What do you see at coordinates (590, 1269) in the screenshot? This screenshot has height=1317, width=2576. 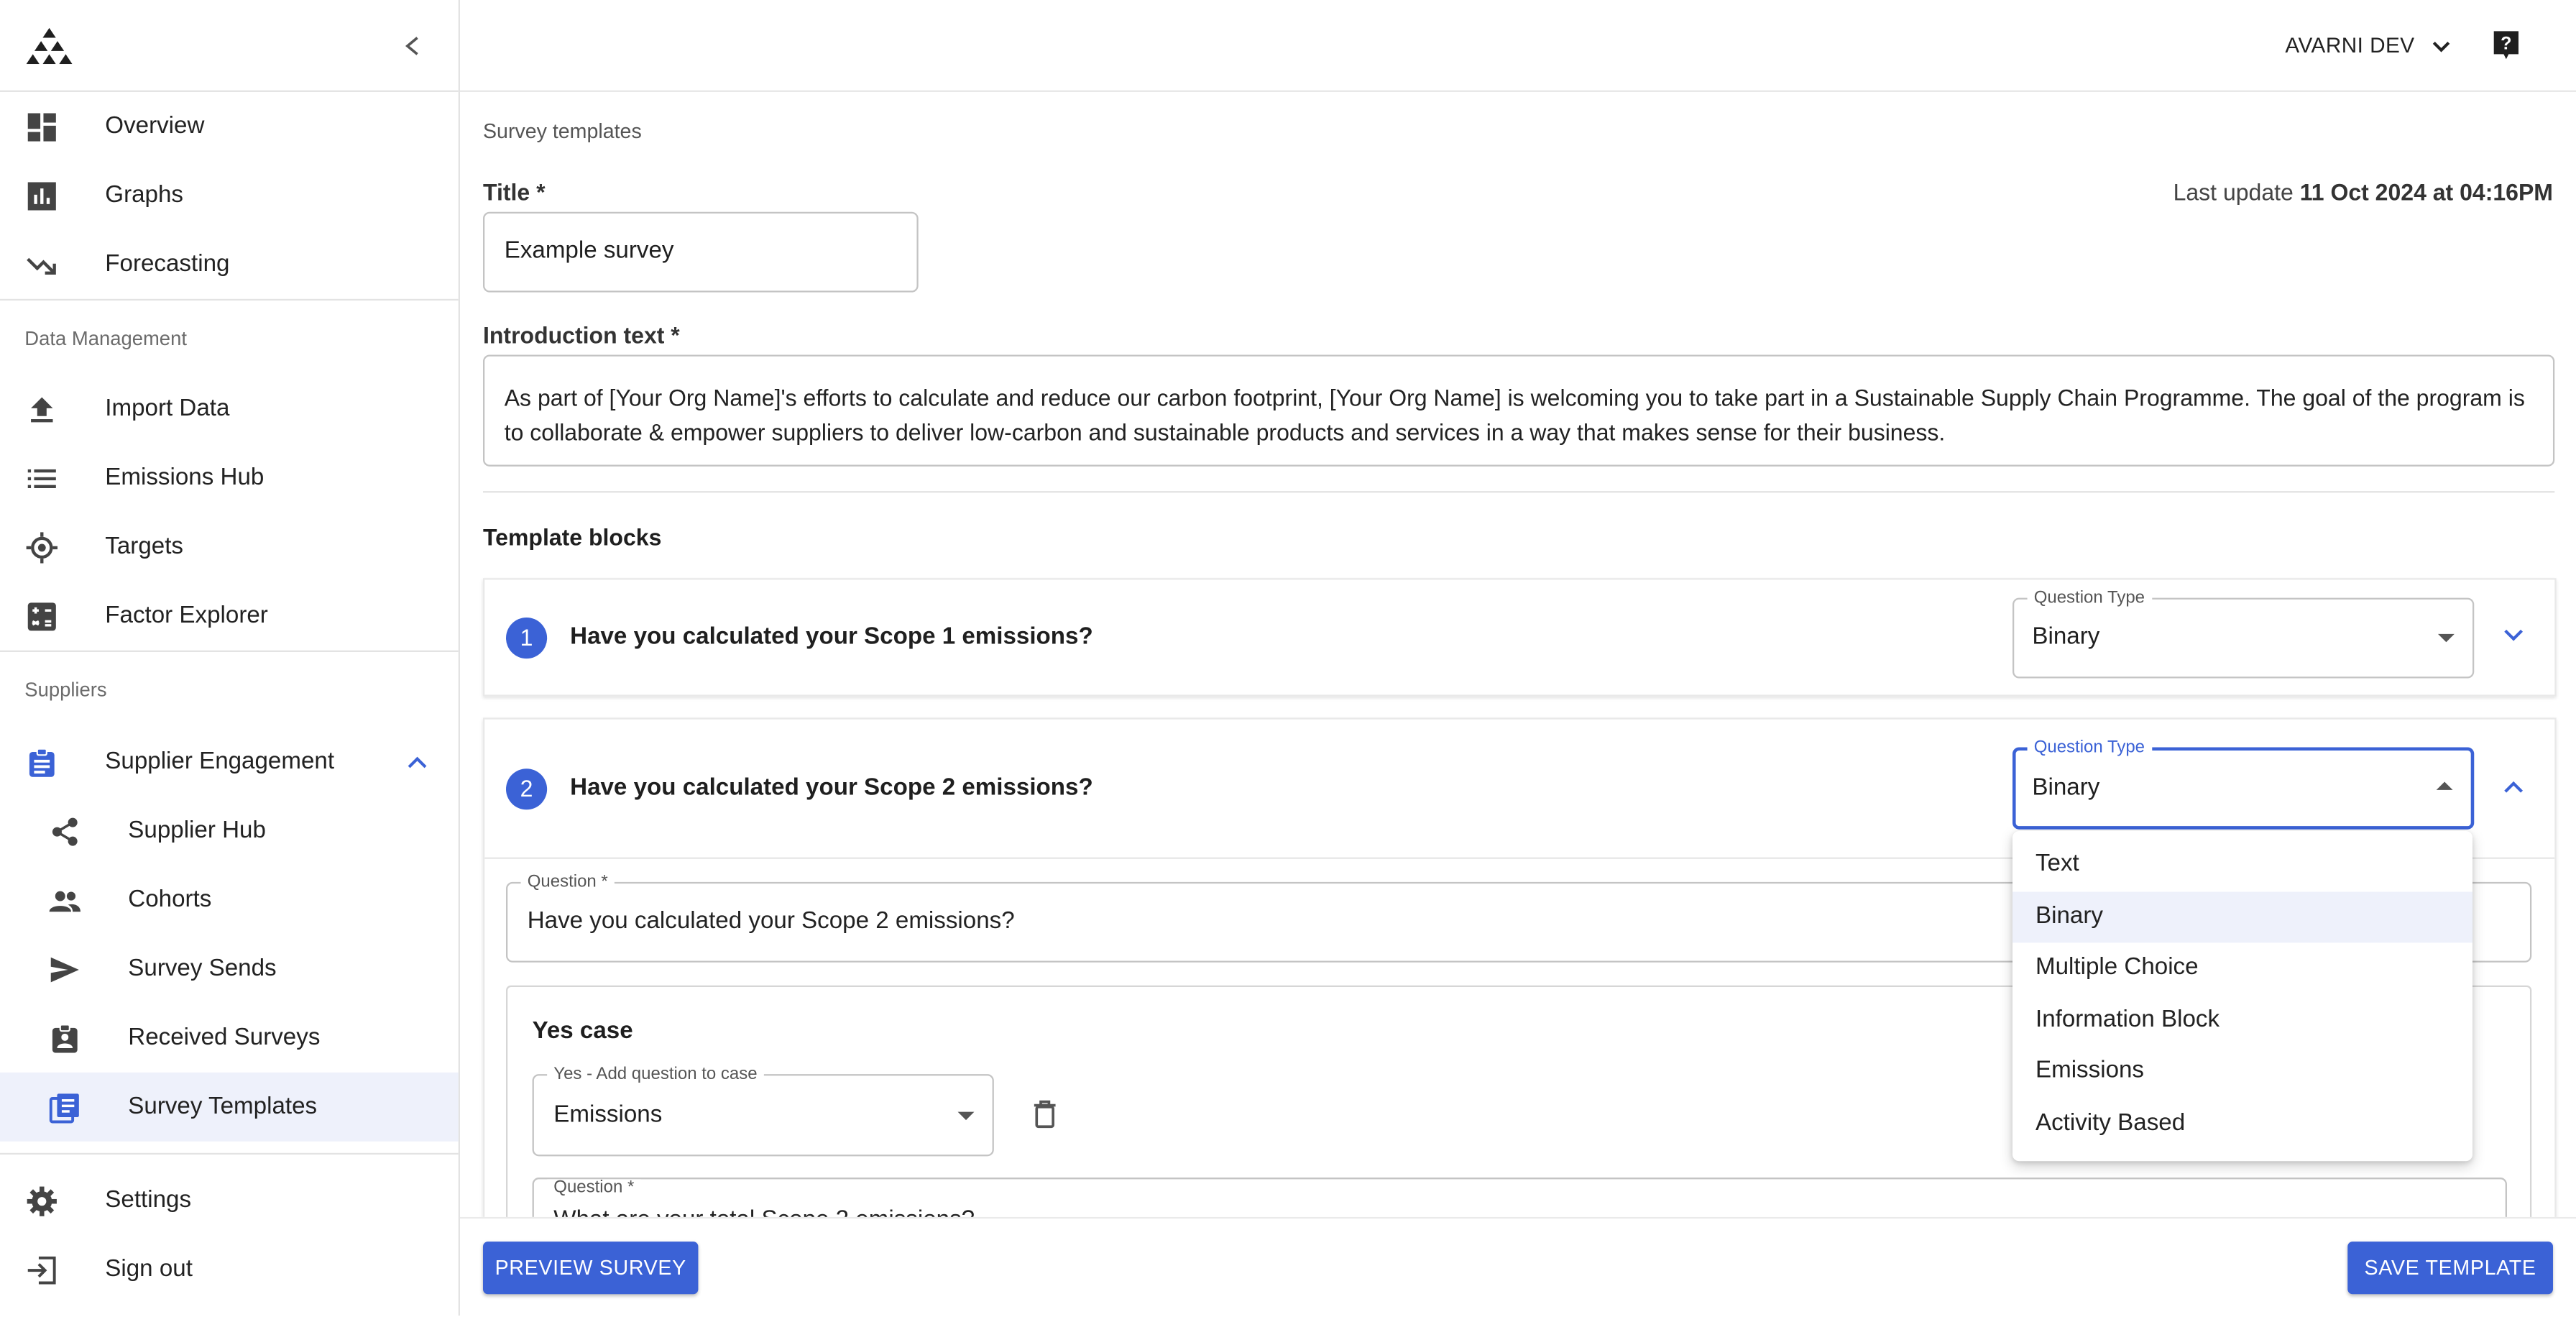 I see `preview-survey-button: PREVIEW SURVEY` at bounding box center [590, 1269].